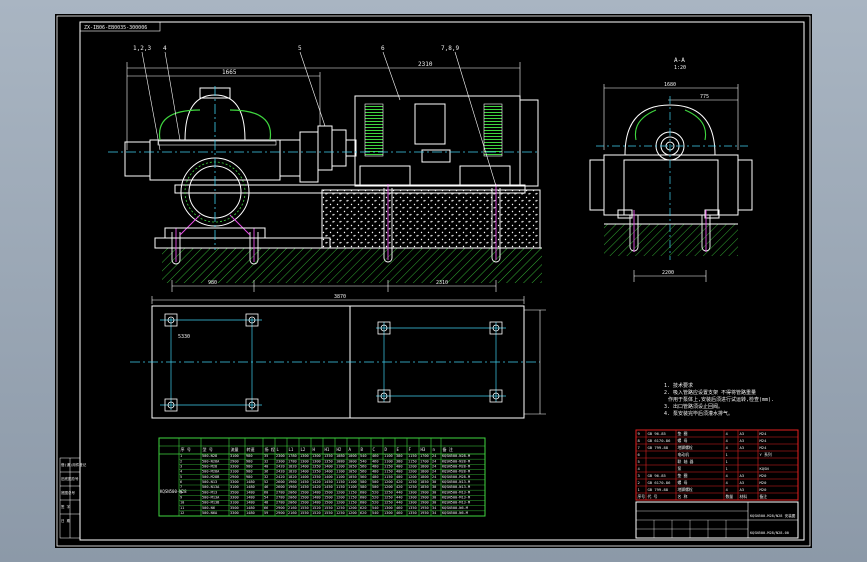  I want to click on spec-cell: KQSN500-N13-M, so click(456, 482).